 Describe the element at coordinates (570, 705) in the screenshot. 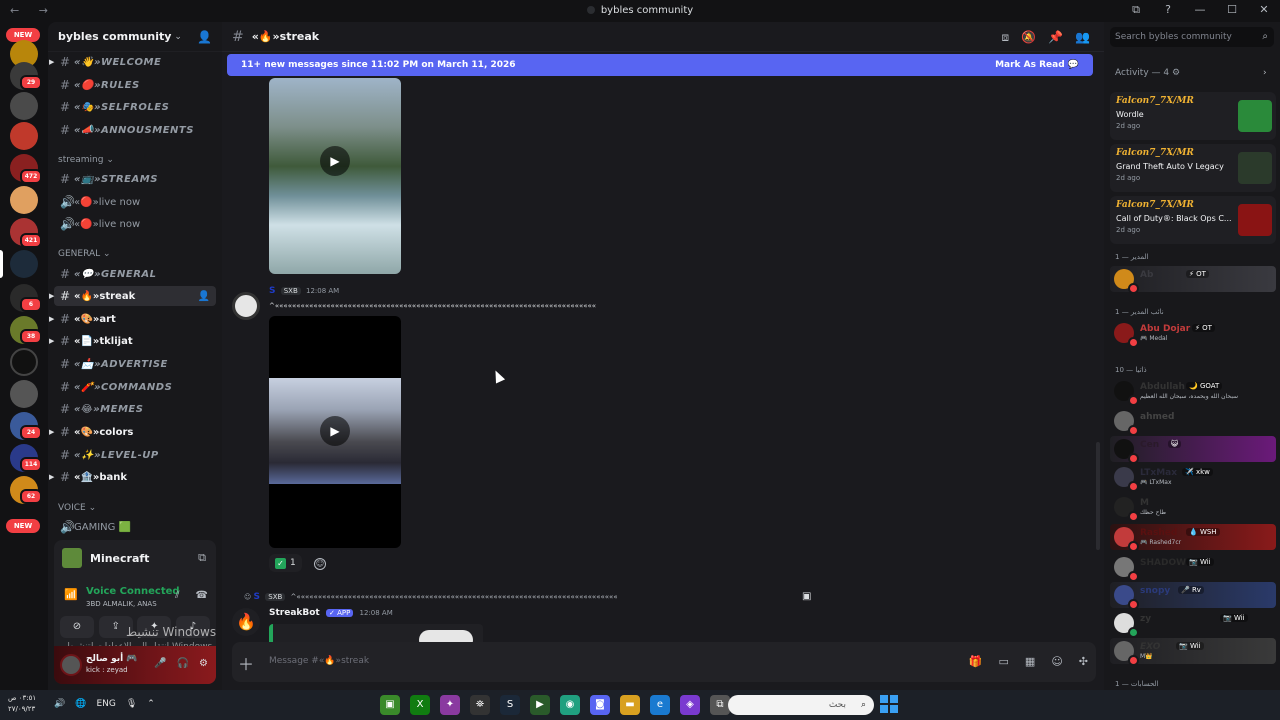

I see `whatsapp-taskbar-icon: ◉` at that location.